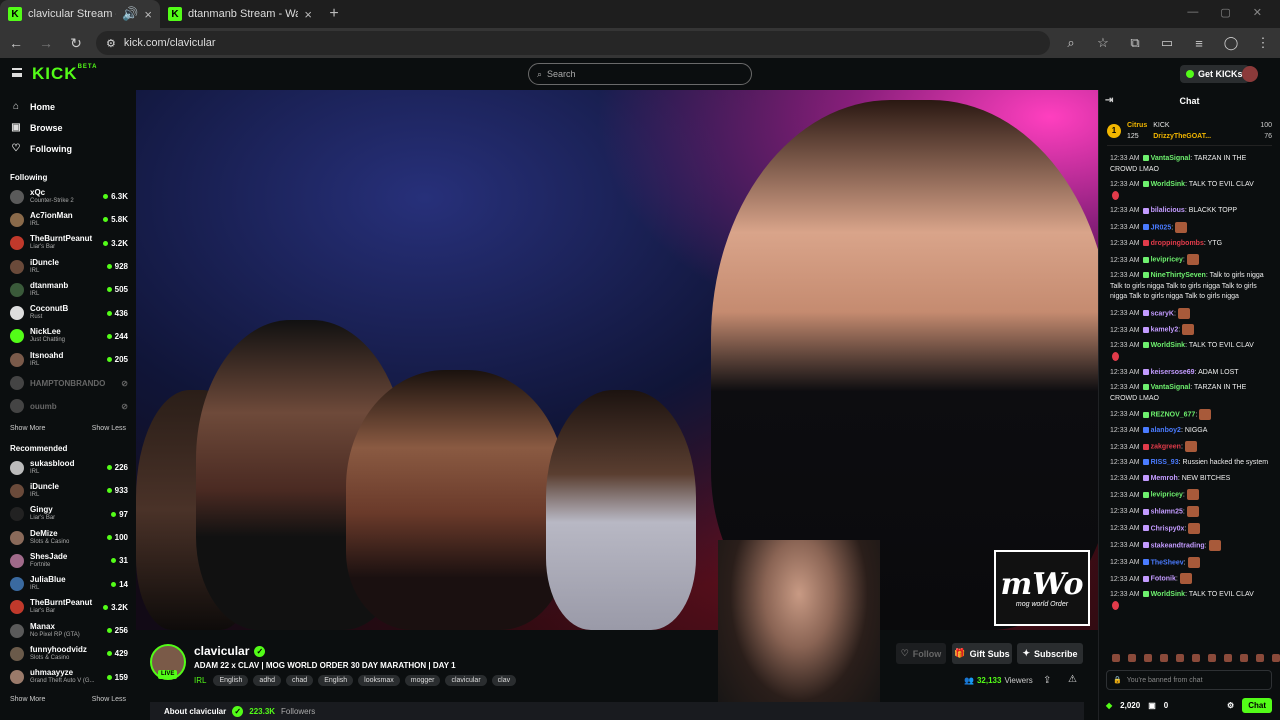 Image resolution: width=1280 pixels, height=720 pixels. Describe the element at coordinates (17, 72) in the screenshot. I see `hamburger-menu-icon` at that location.